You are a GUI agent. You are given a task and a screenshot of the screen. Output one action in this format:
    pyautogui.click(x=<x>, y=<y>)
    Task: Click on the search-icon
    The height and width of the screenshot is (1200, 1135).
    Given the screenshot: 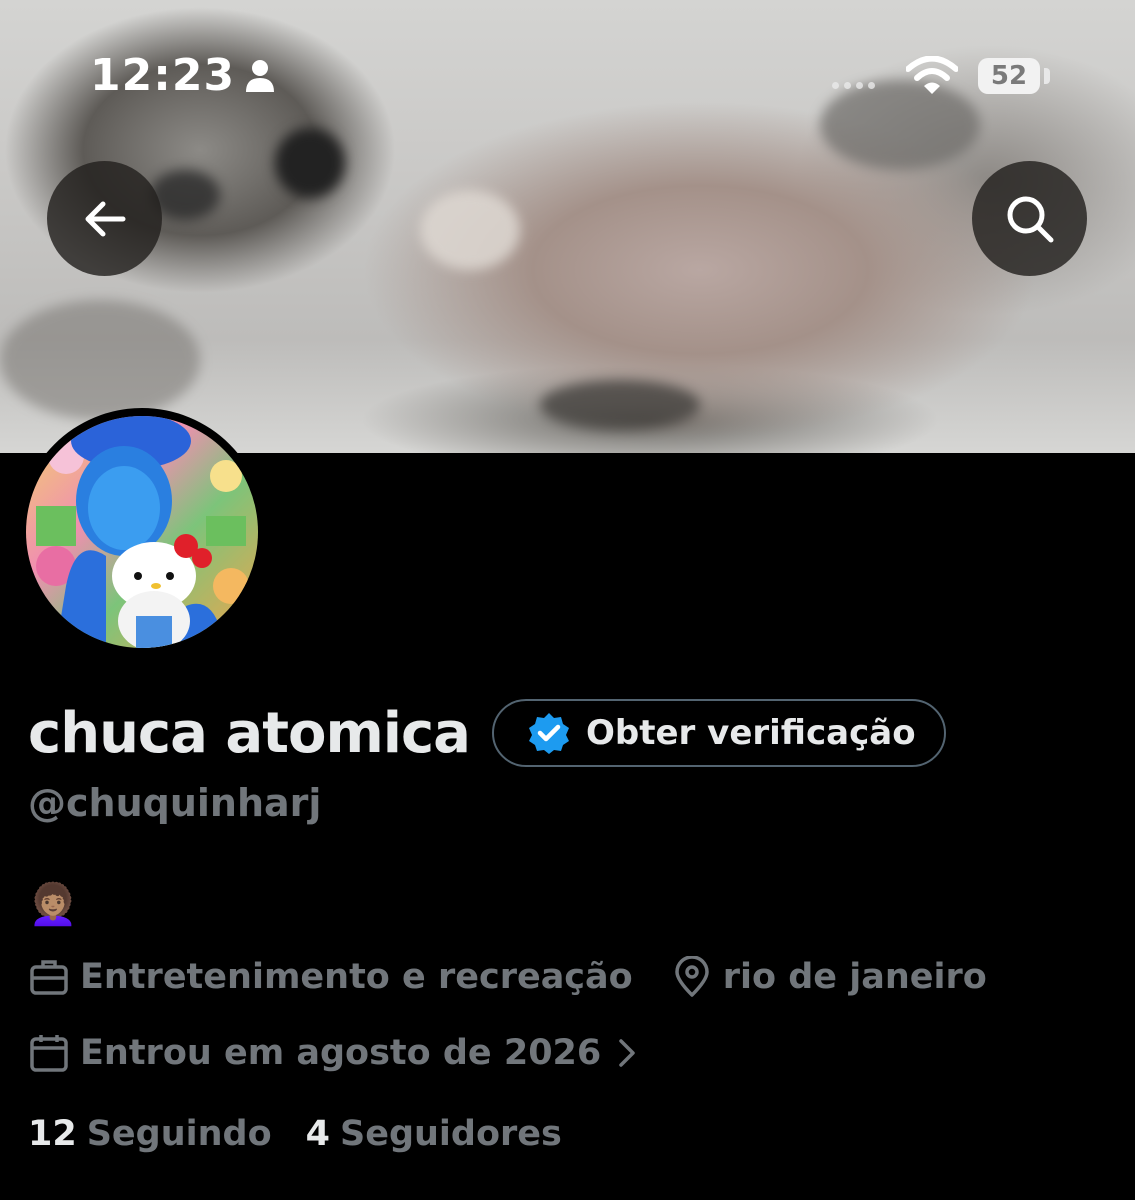 What is the action you would take?
    pyautogui.click(x=1030, y=219)
    